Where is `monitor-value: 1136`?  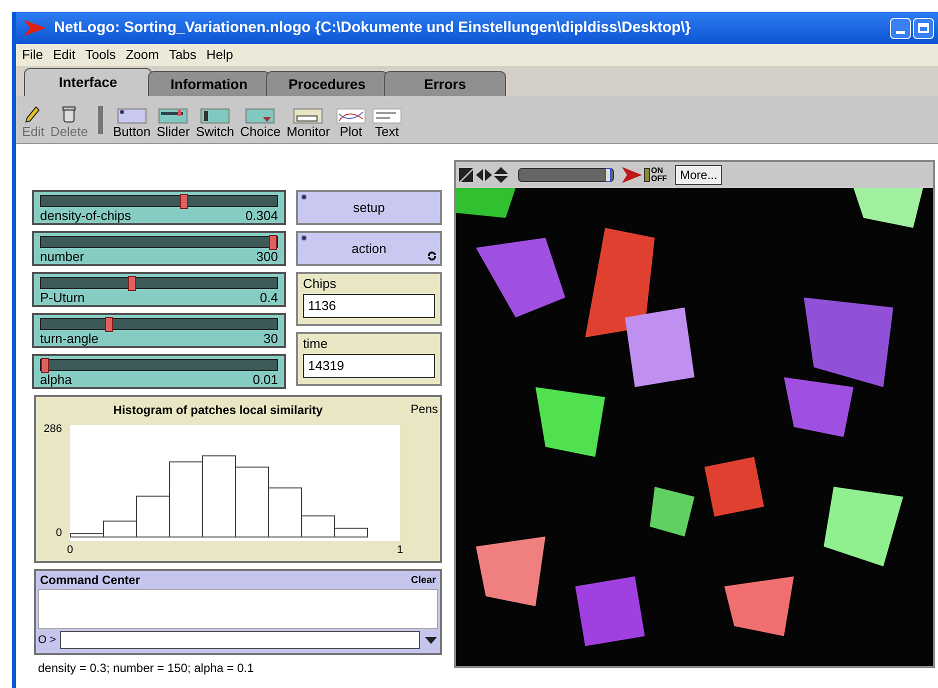 monitor-value: 1136 is located at coordinates (369, 306).